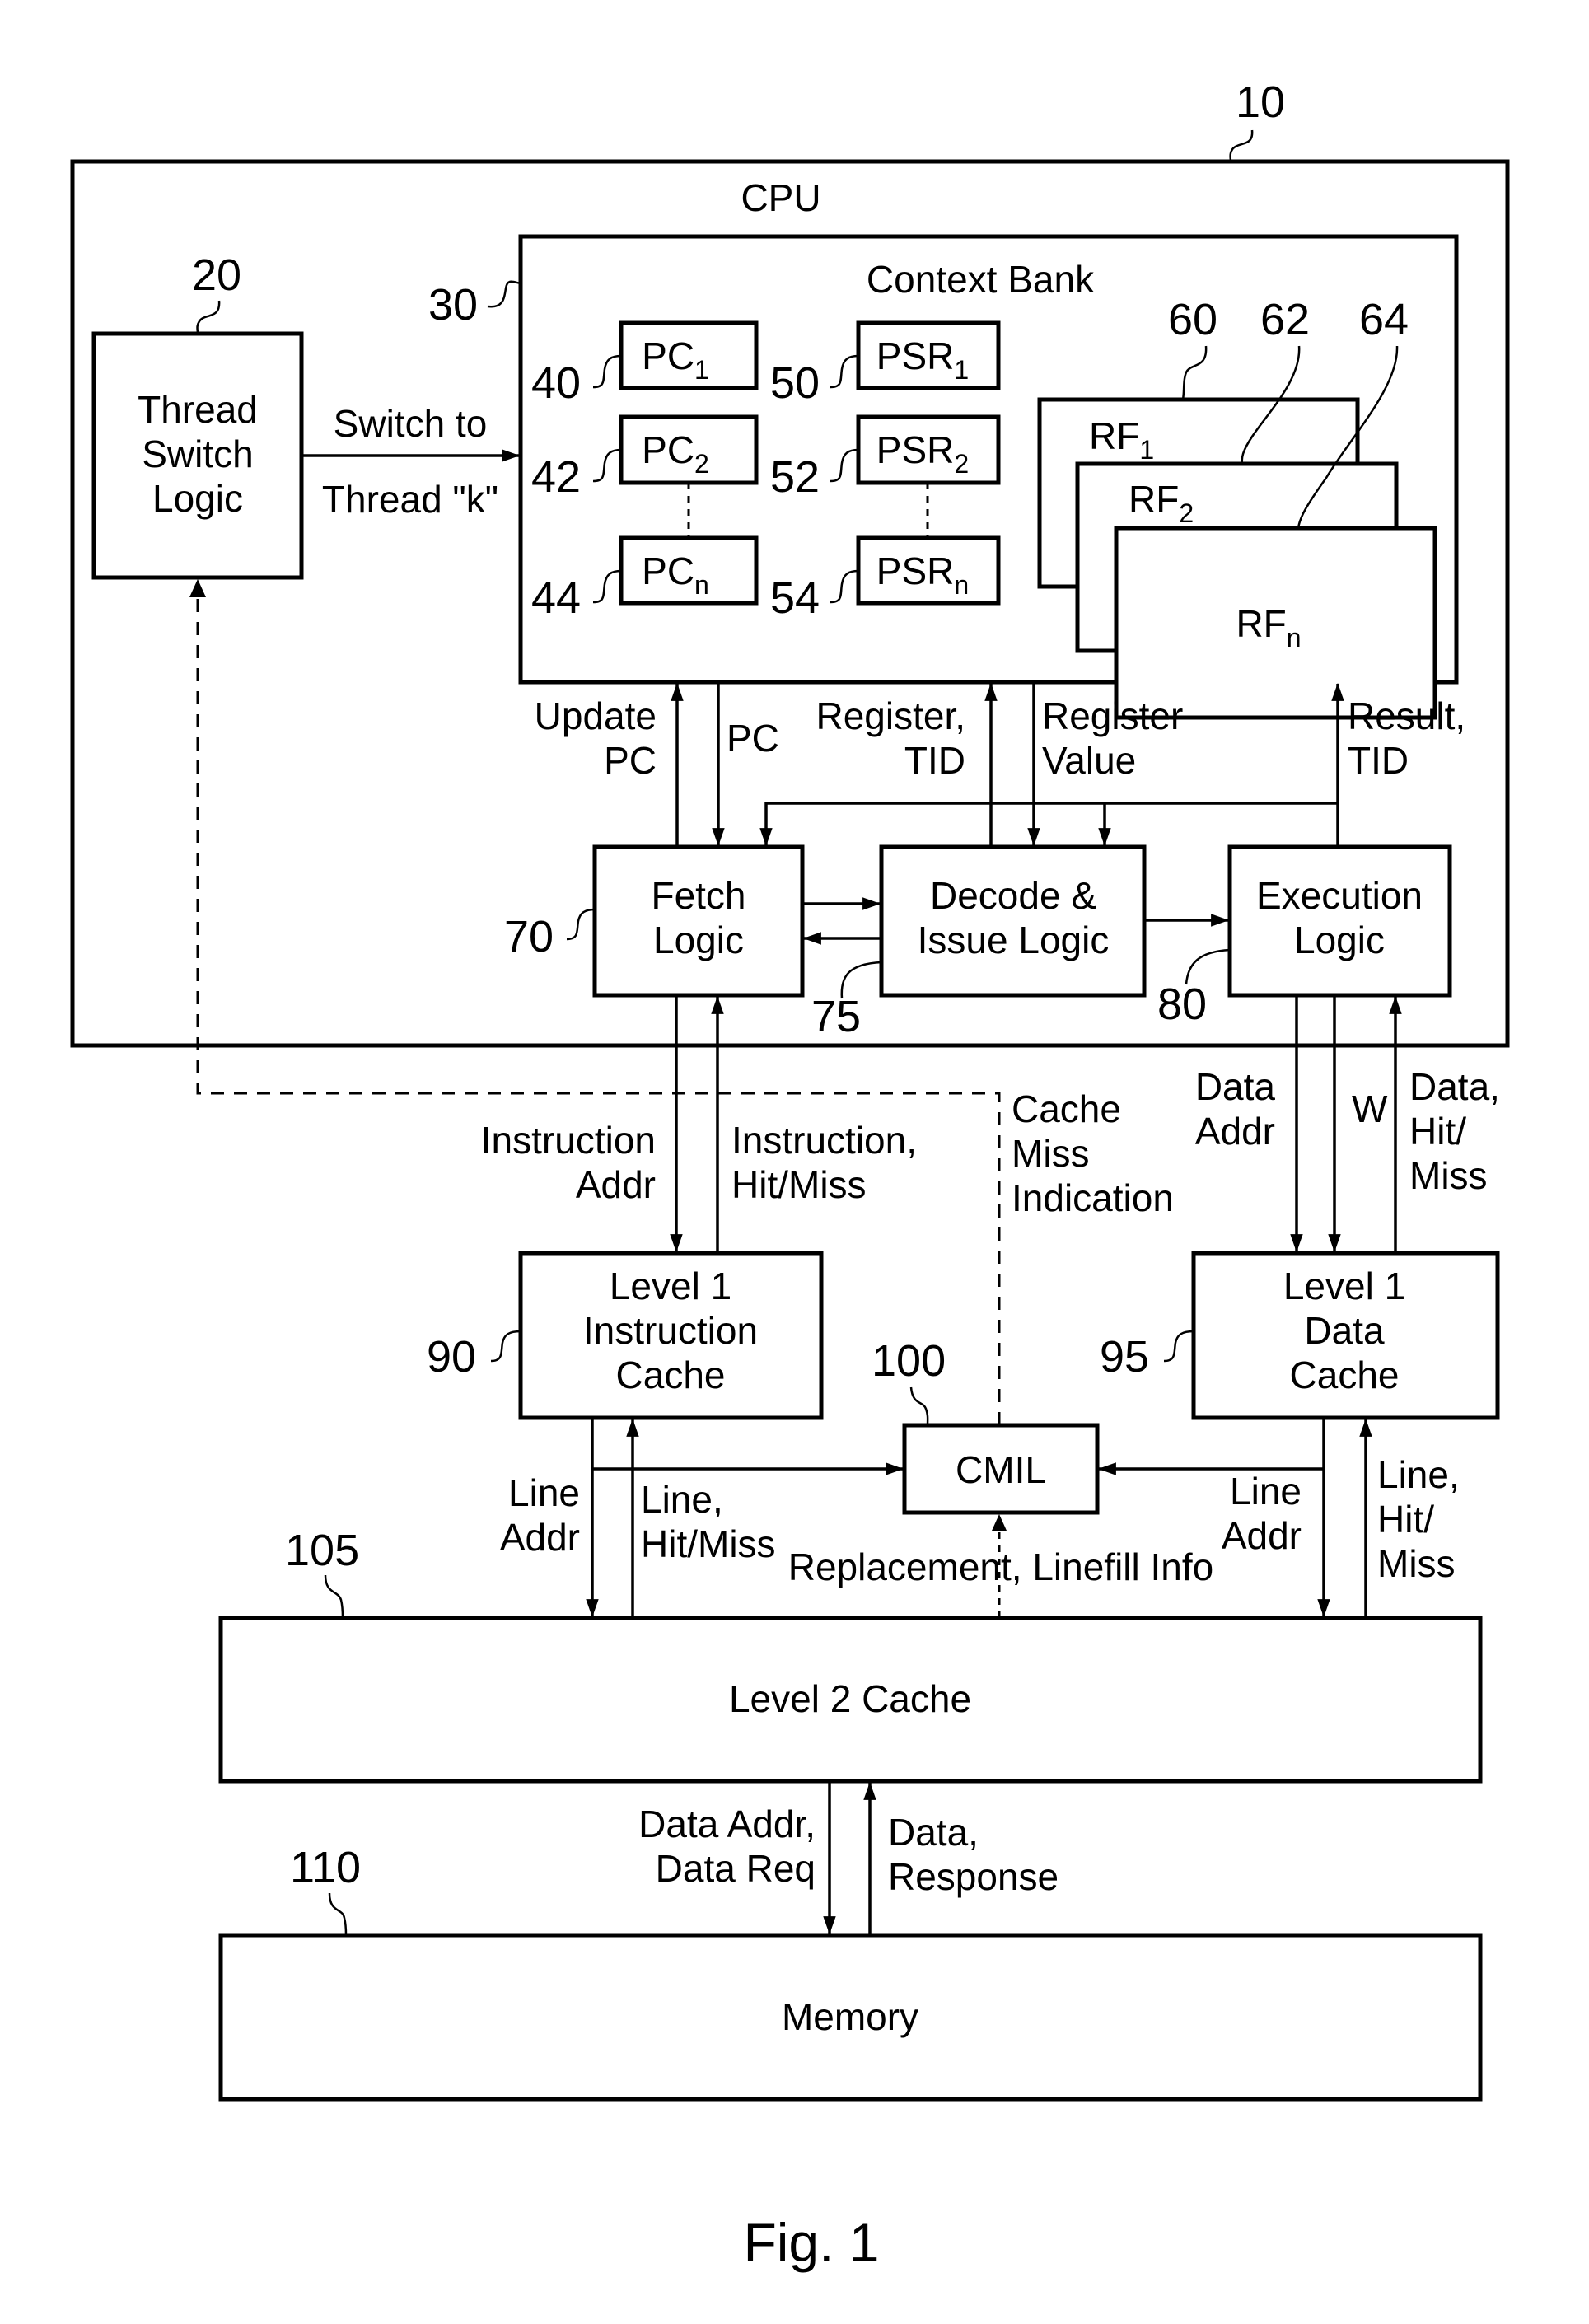 This screenshot has width=1589, height=2324. I want to click on psr-register-2: PSR2, so click(928, 449).